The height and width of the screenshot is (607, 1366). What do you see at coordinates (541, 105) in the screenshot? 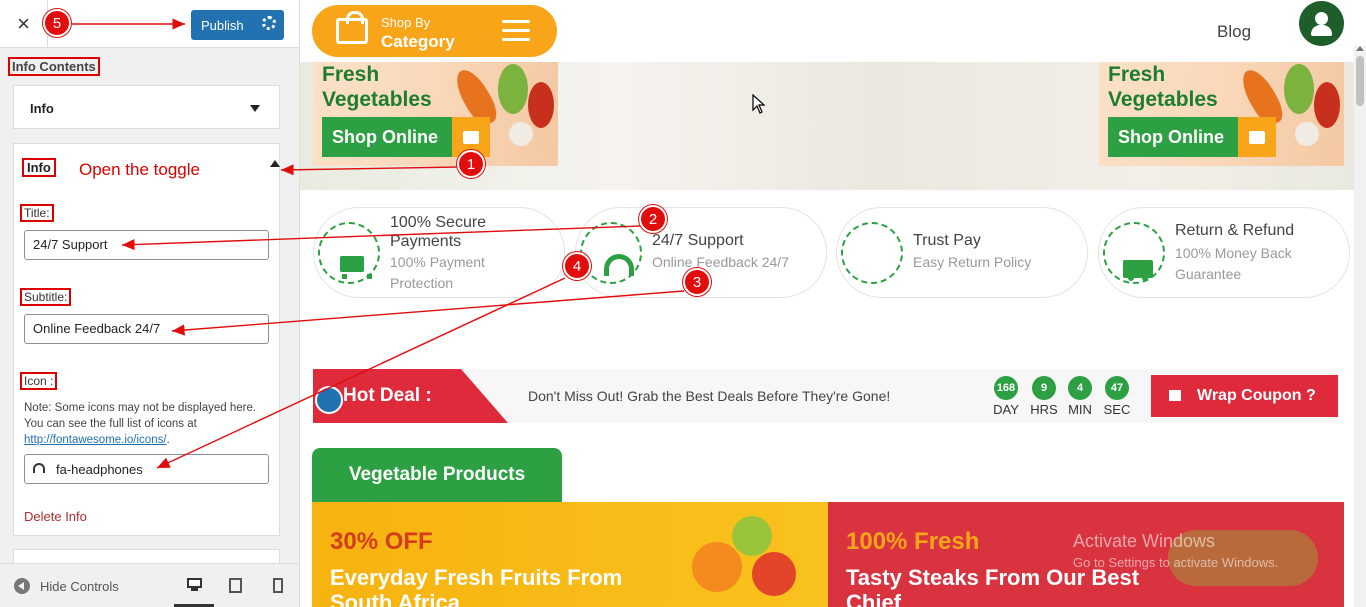
I see `tomato-image` at bounding box center [541, 105].